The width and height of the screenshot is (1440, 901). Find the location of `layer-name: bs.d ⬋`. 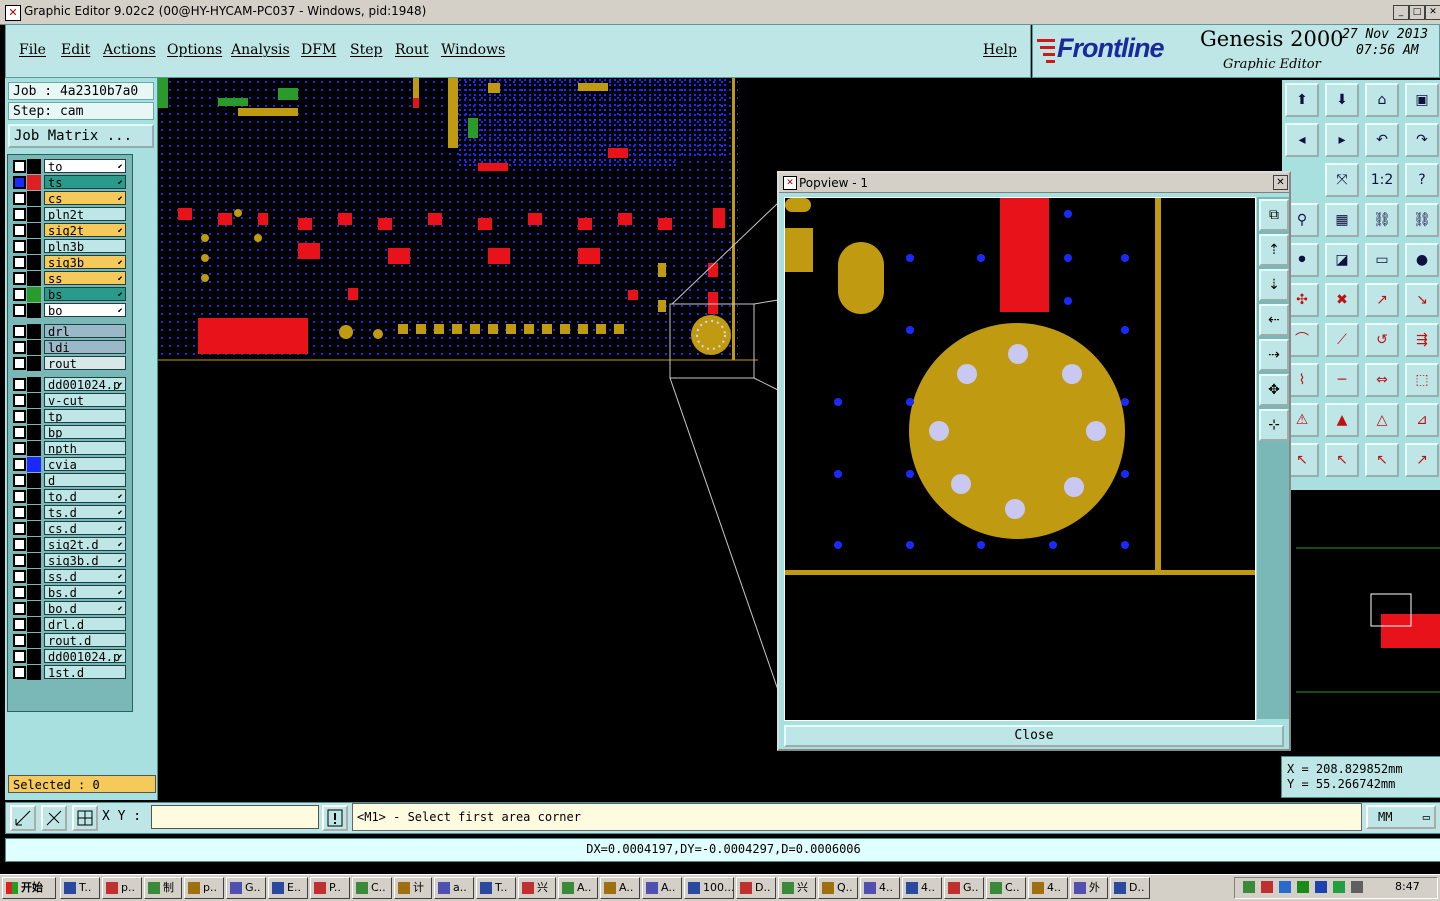

layer-name: bs.d ⬋ is located at coordinates (85, 592).